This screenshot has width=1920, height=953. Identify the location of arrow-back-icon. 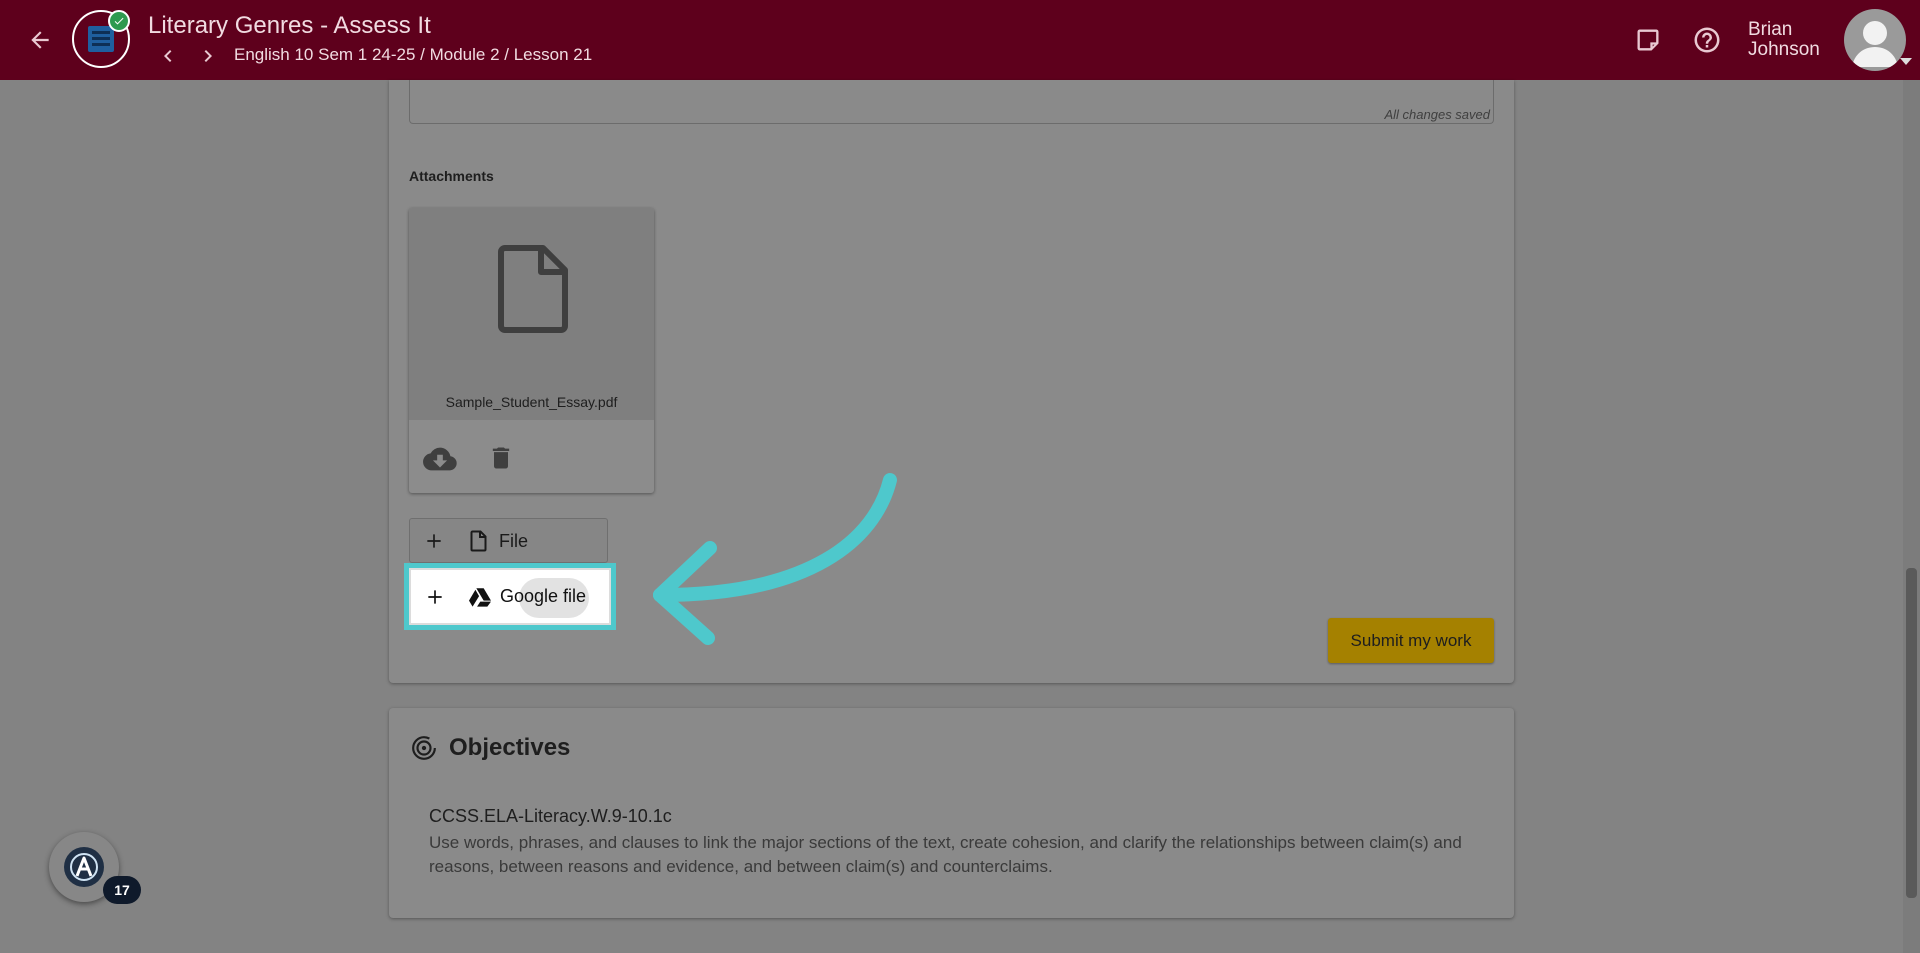
(40, 40).